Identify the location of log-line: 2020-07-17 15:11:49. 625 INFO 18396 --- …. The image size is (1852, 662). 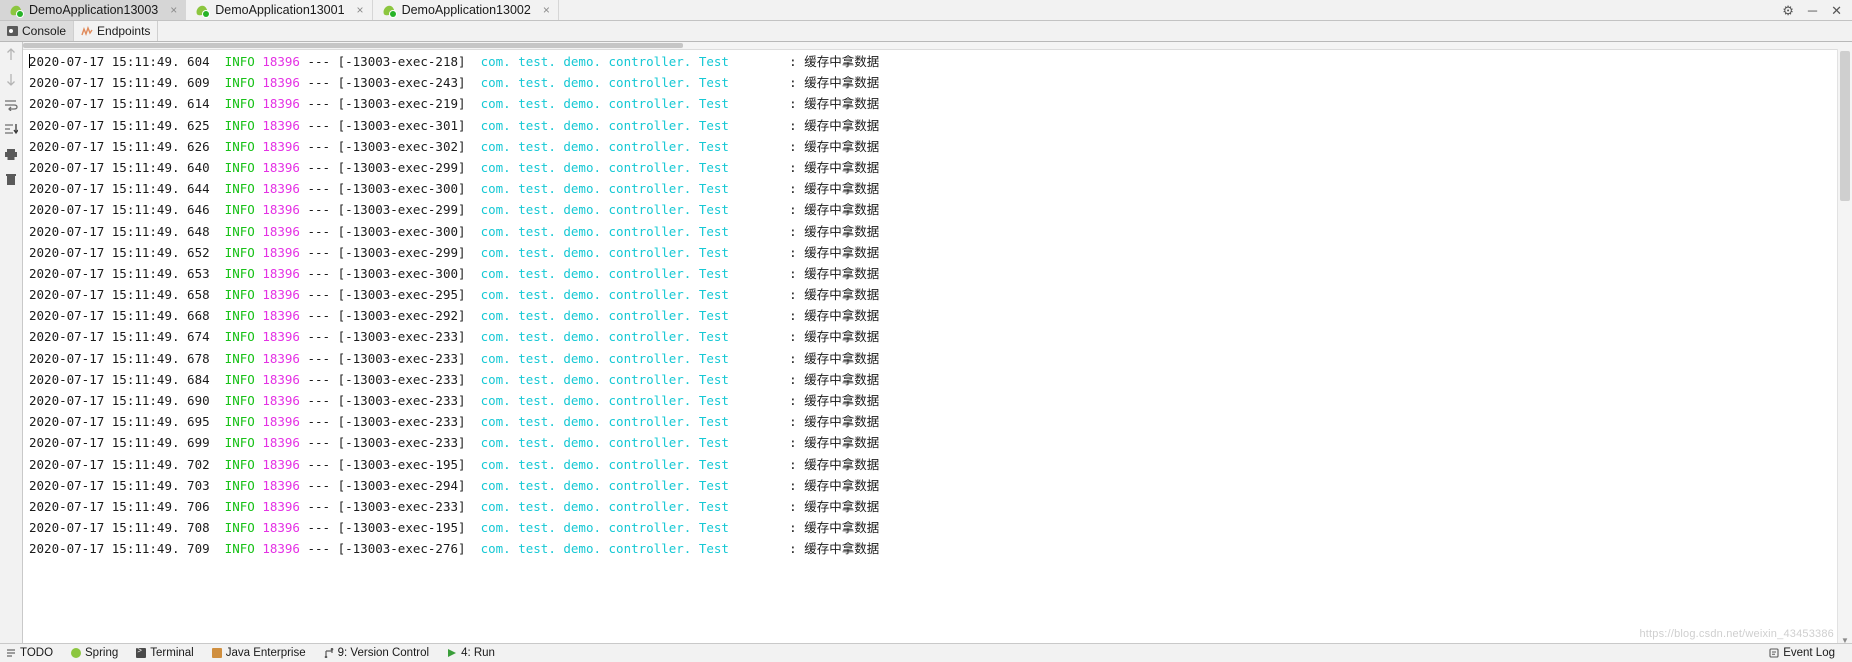
(930, 125).